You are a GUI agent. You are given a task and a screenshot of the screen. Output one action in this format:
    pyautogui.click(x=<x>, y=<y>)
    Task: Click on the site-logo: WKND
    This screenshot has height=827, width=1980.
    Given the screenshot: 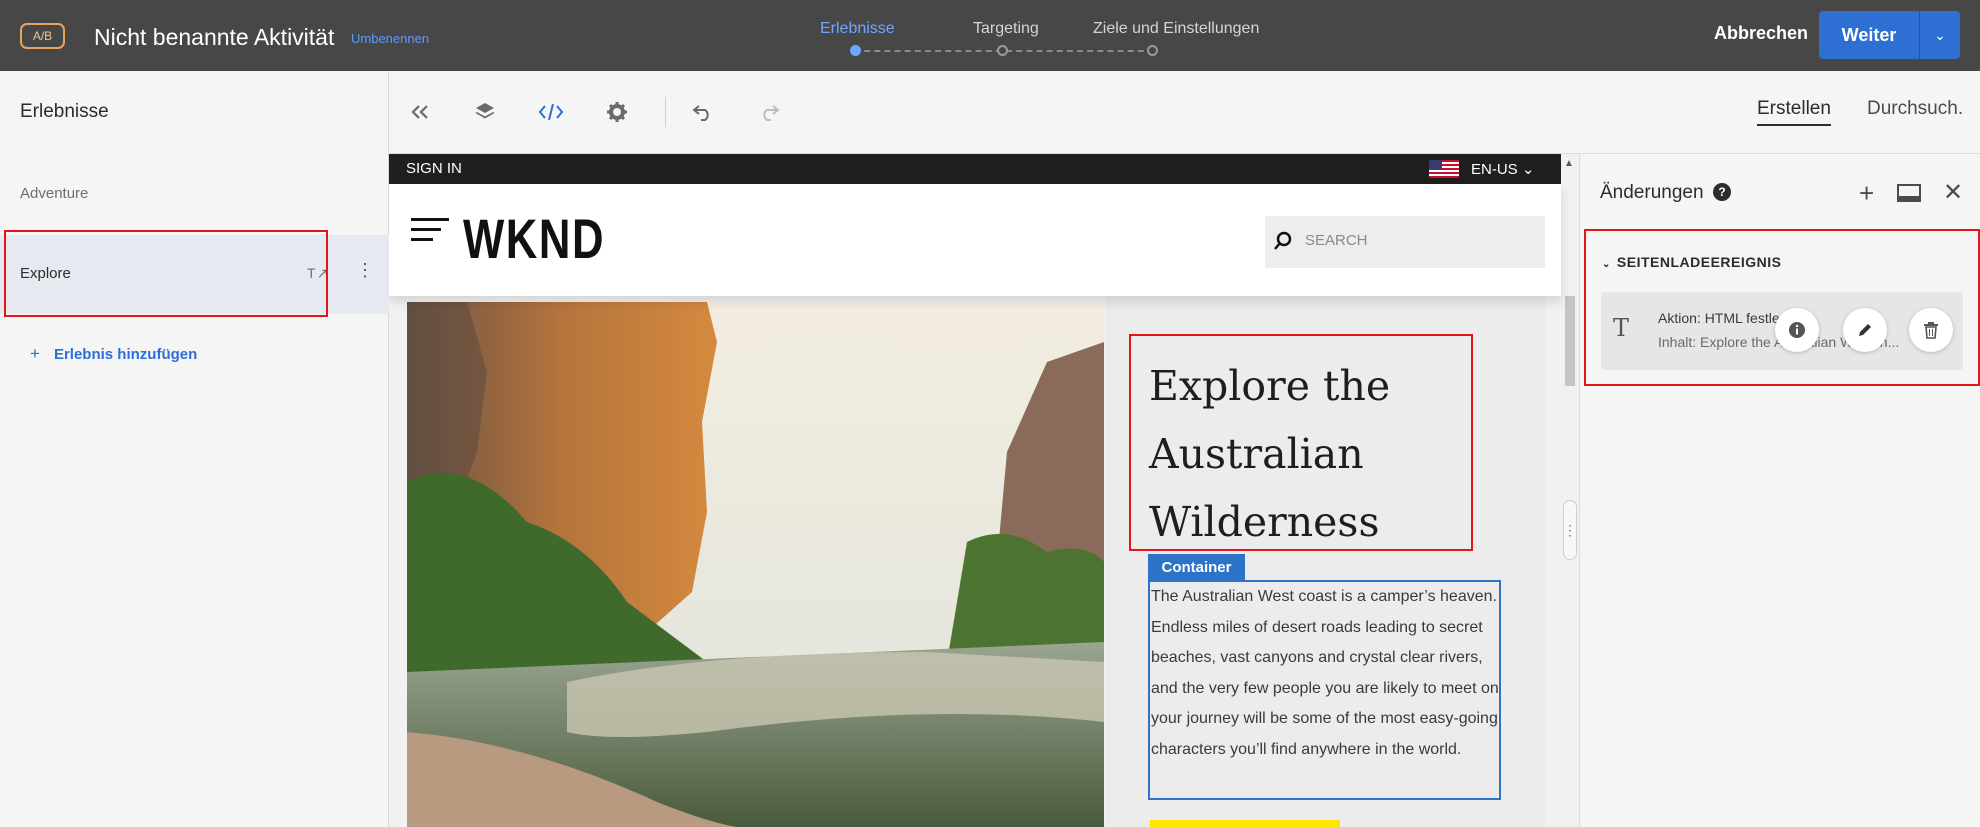 What is the action you would take?
    pyautogui.click(x=534, y=238)
    